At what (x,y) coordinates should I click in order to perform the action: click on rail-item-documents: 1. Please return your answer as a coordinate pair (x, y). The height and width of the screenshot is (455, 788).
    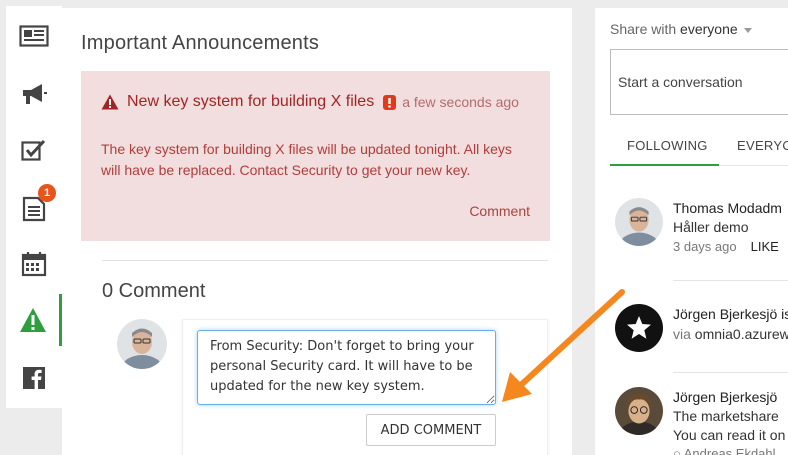
    Looking at the image, I should click on (34, 208).